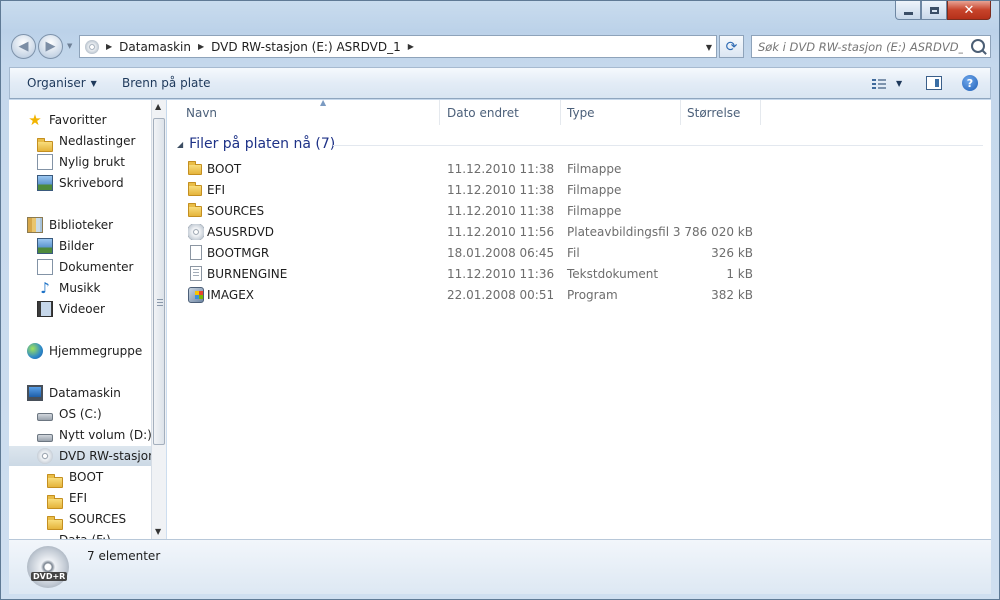 This screenshot has height=600, width=1000. I want to click on file-size: 326 kB, so click(732, 253).